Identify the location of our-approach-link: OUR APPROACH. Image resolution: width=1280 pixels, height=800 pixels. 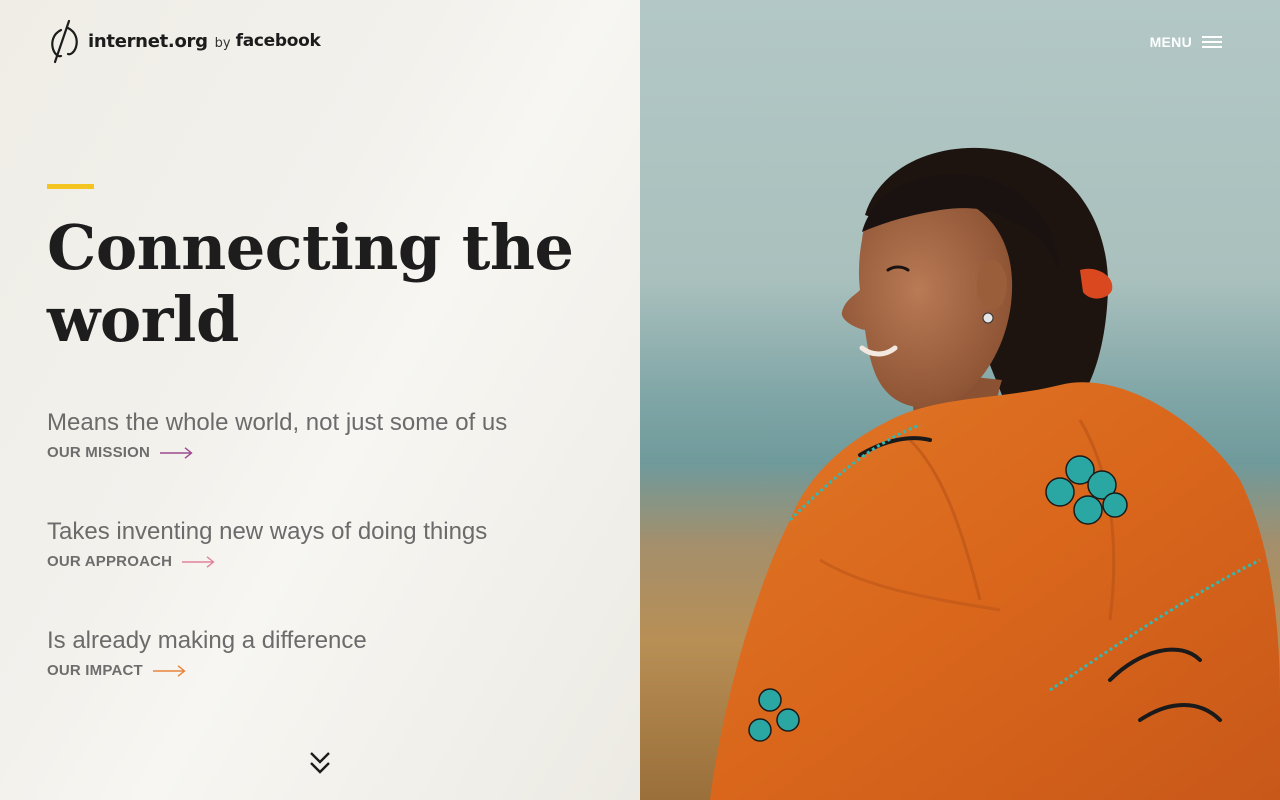
(131, 561).